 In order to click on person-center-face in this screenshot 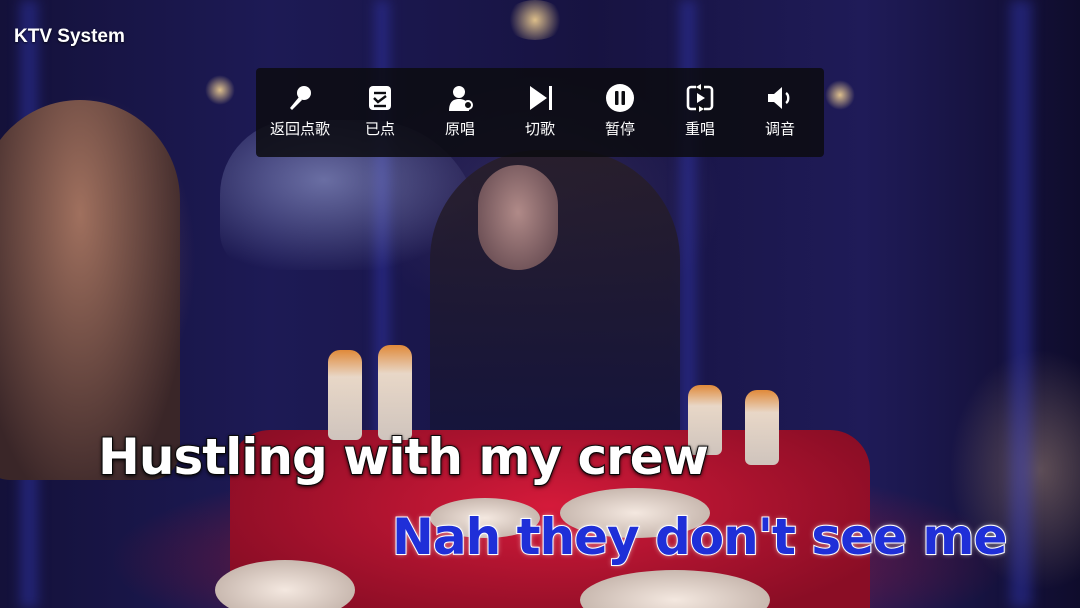, I will do `click(518, 217)`.